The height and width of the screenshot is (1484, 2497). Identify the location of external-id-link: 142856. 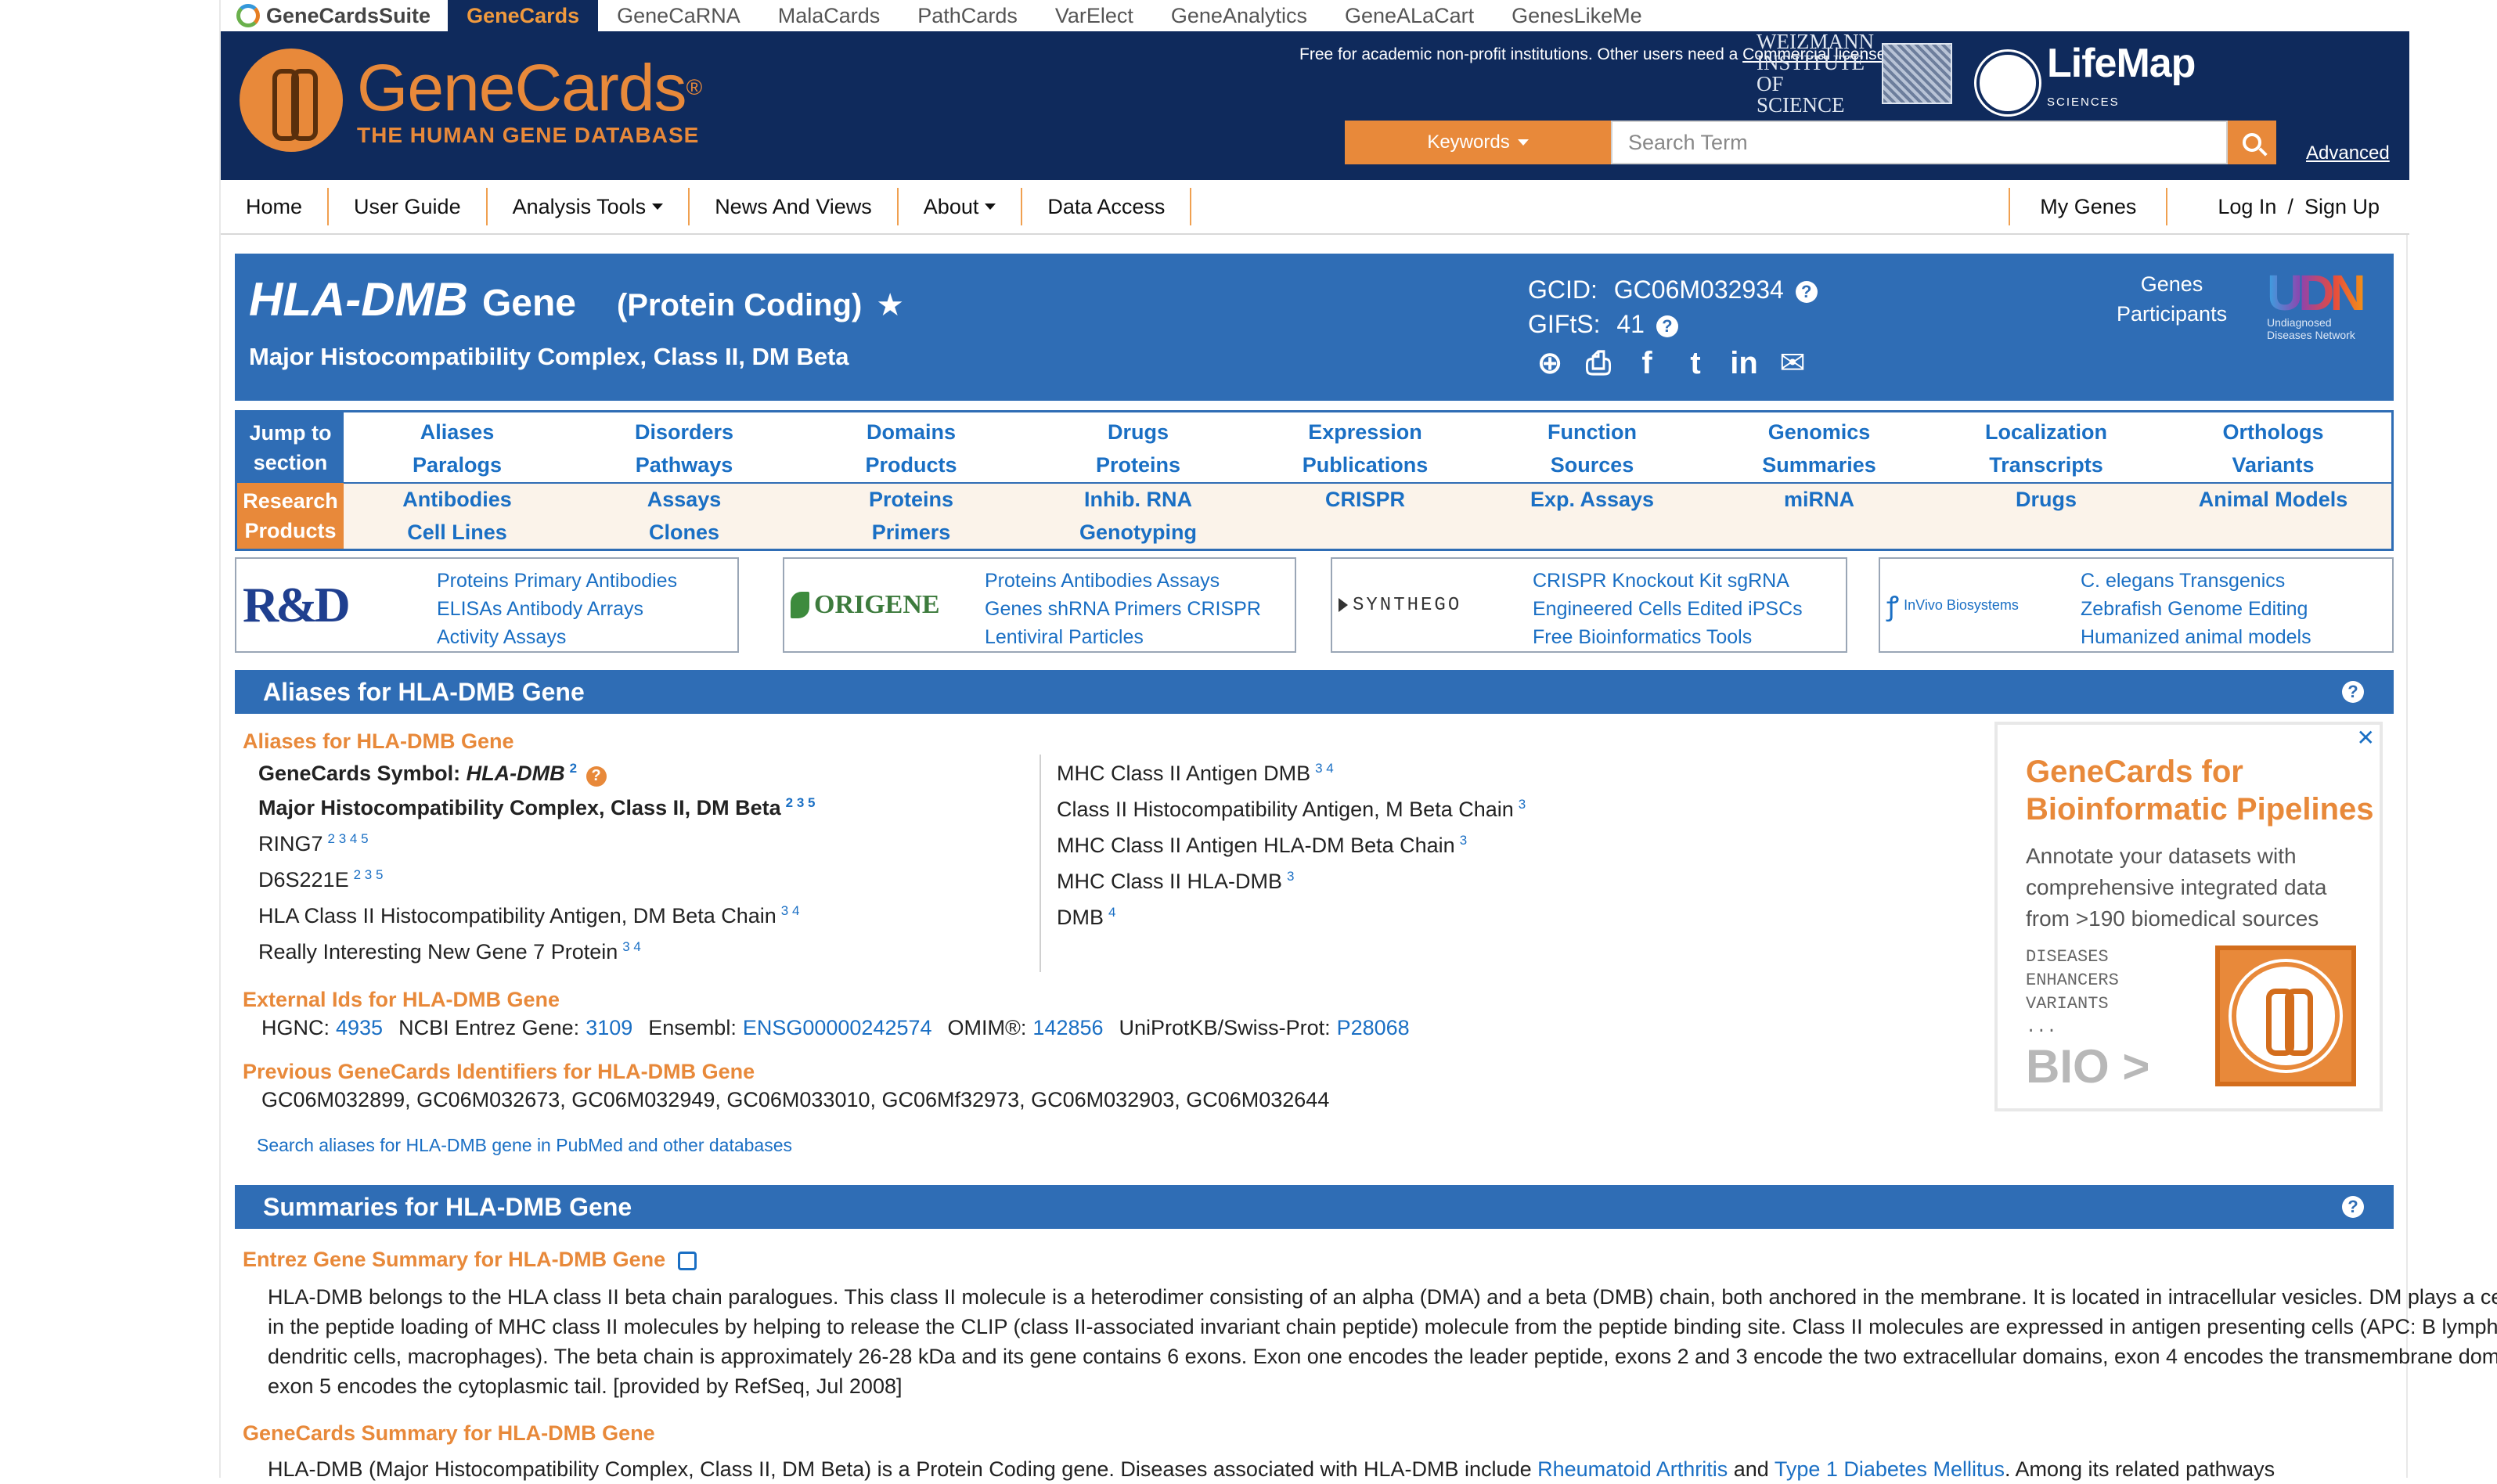
(1067, 1027).